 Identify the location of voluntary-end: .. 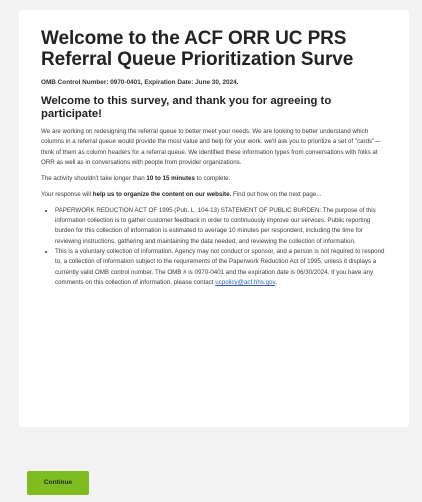
(276, 282).